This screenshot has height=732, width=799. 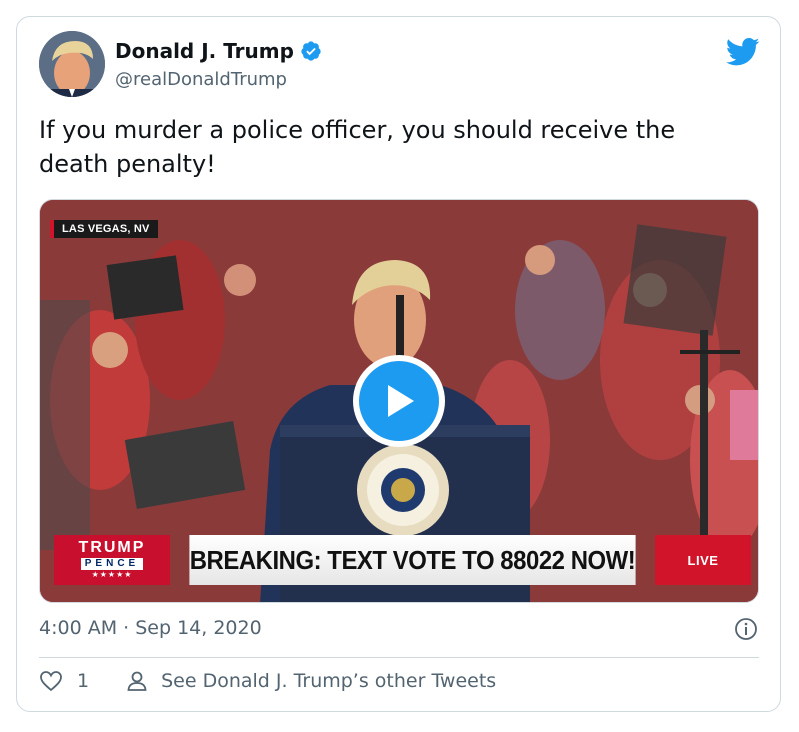 What do you see at coordinates (83, 681) in the screenshot?
I see `like-count: 1` at bounding box center [83, 681].